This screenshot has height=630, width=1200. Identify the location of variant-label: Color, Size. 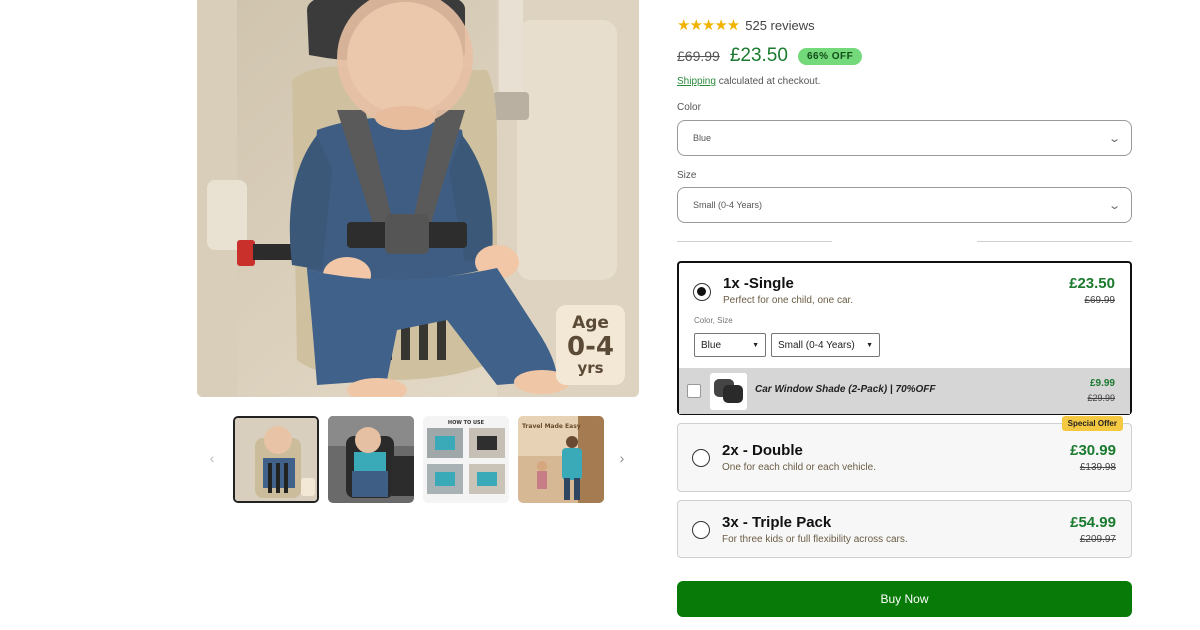
(713, 320).